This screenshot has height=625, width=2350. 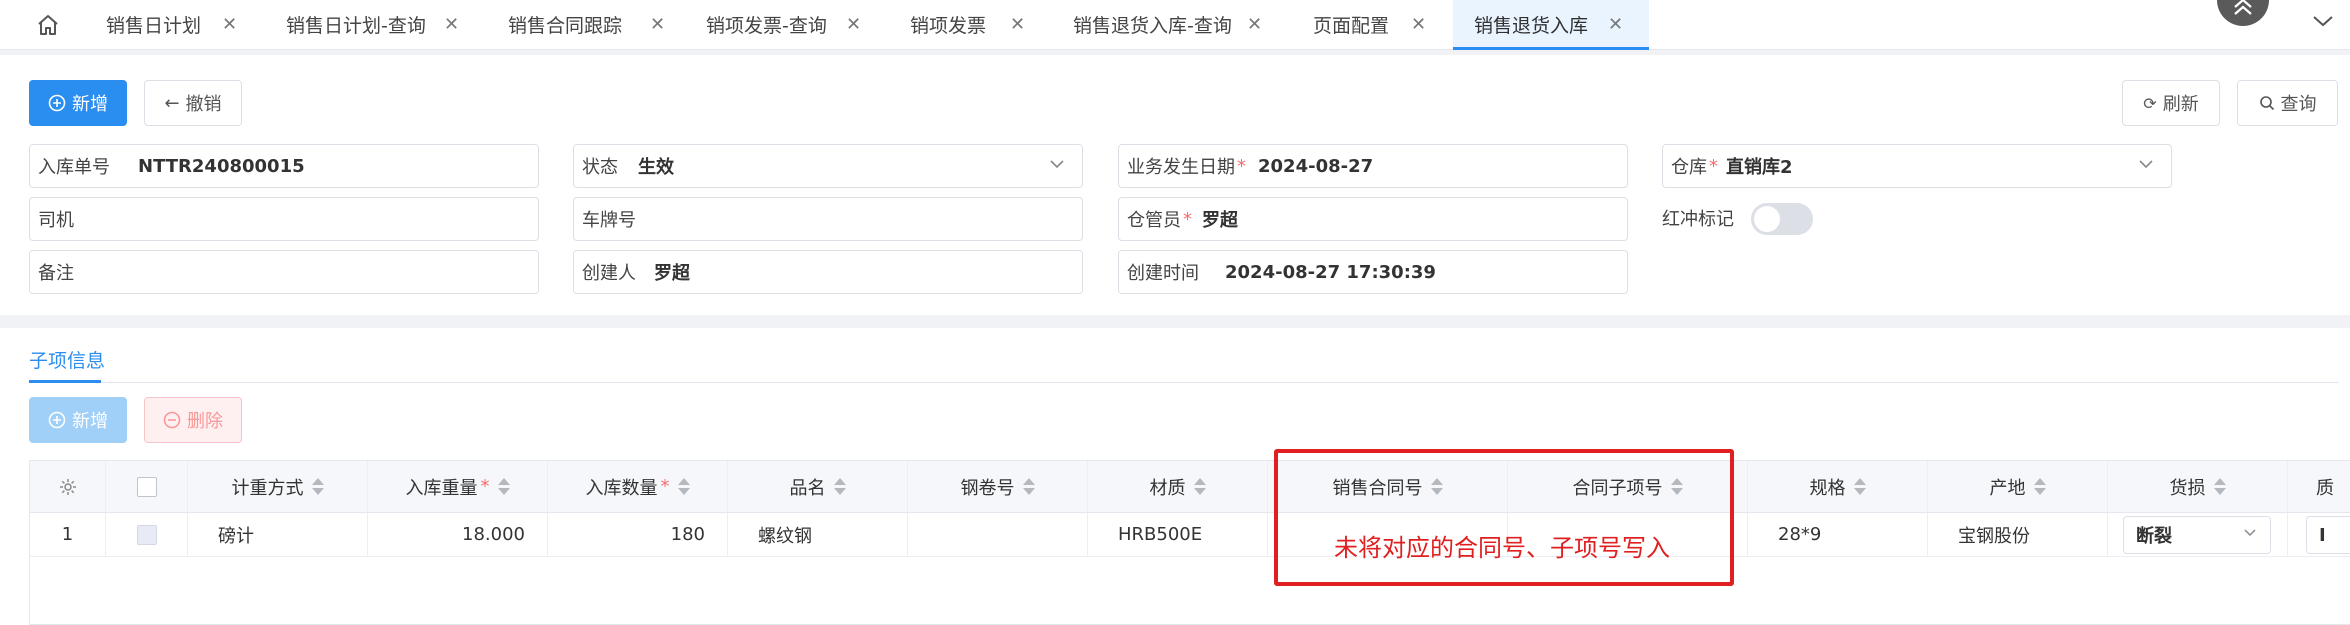 What do you see at coordinates (193, 420) in the screenshot?
I see `sub-delete-button: 删除` at bounding box center [193, 420].